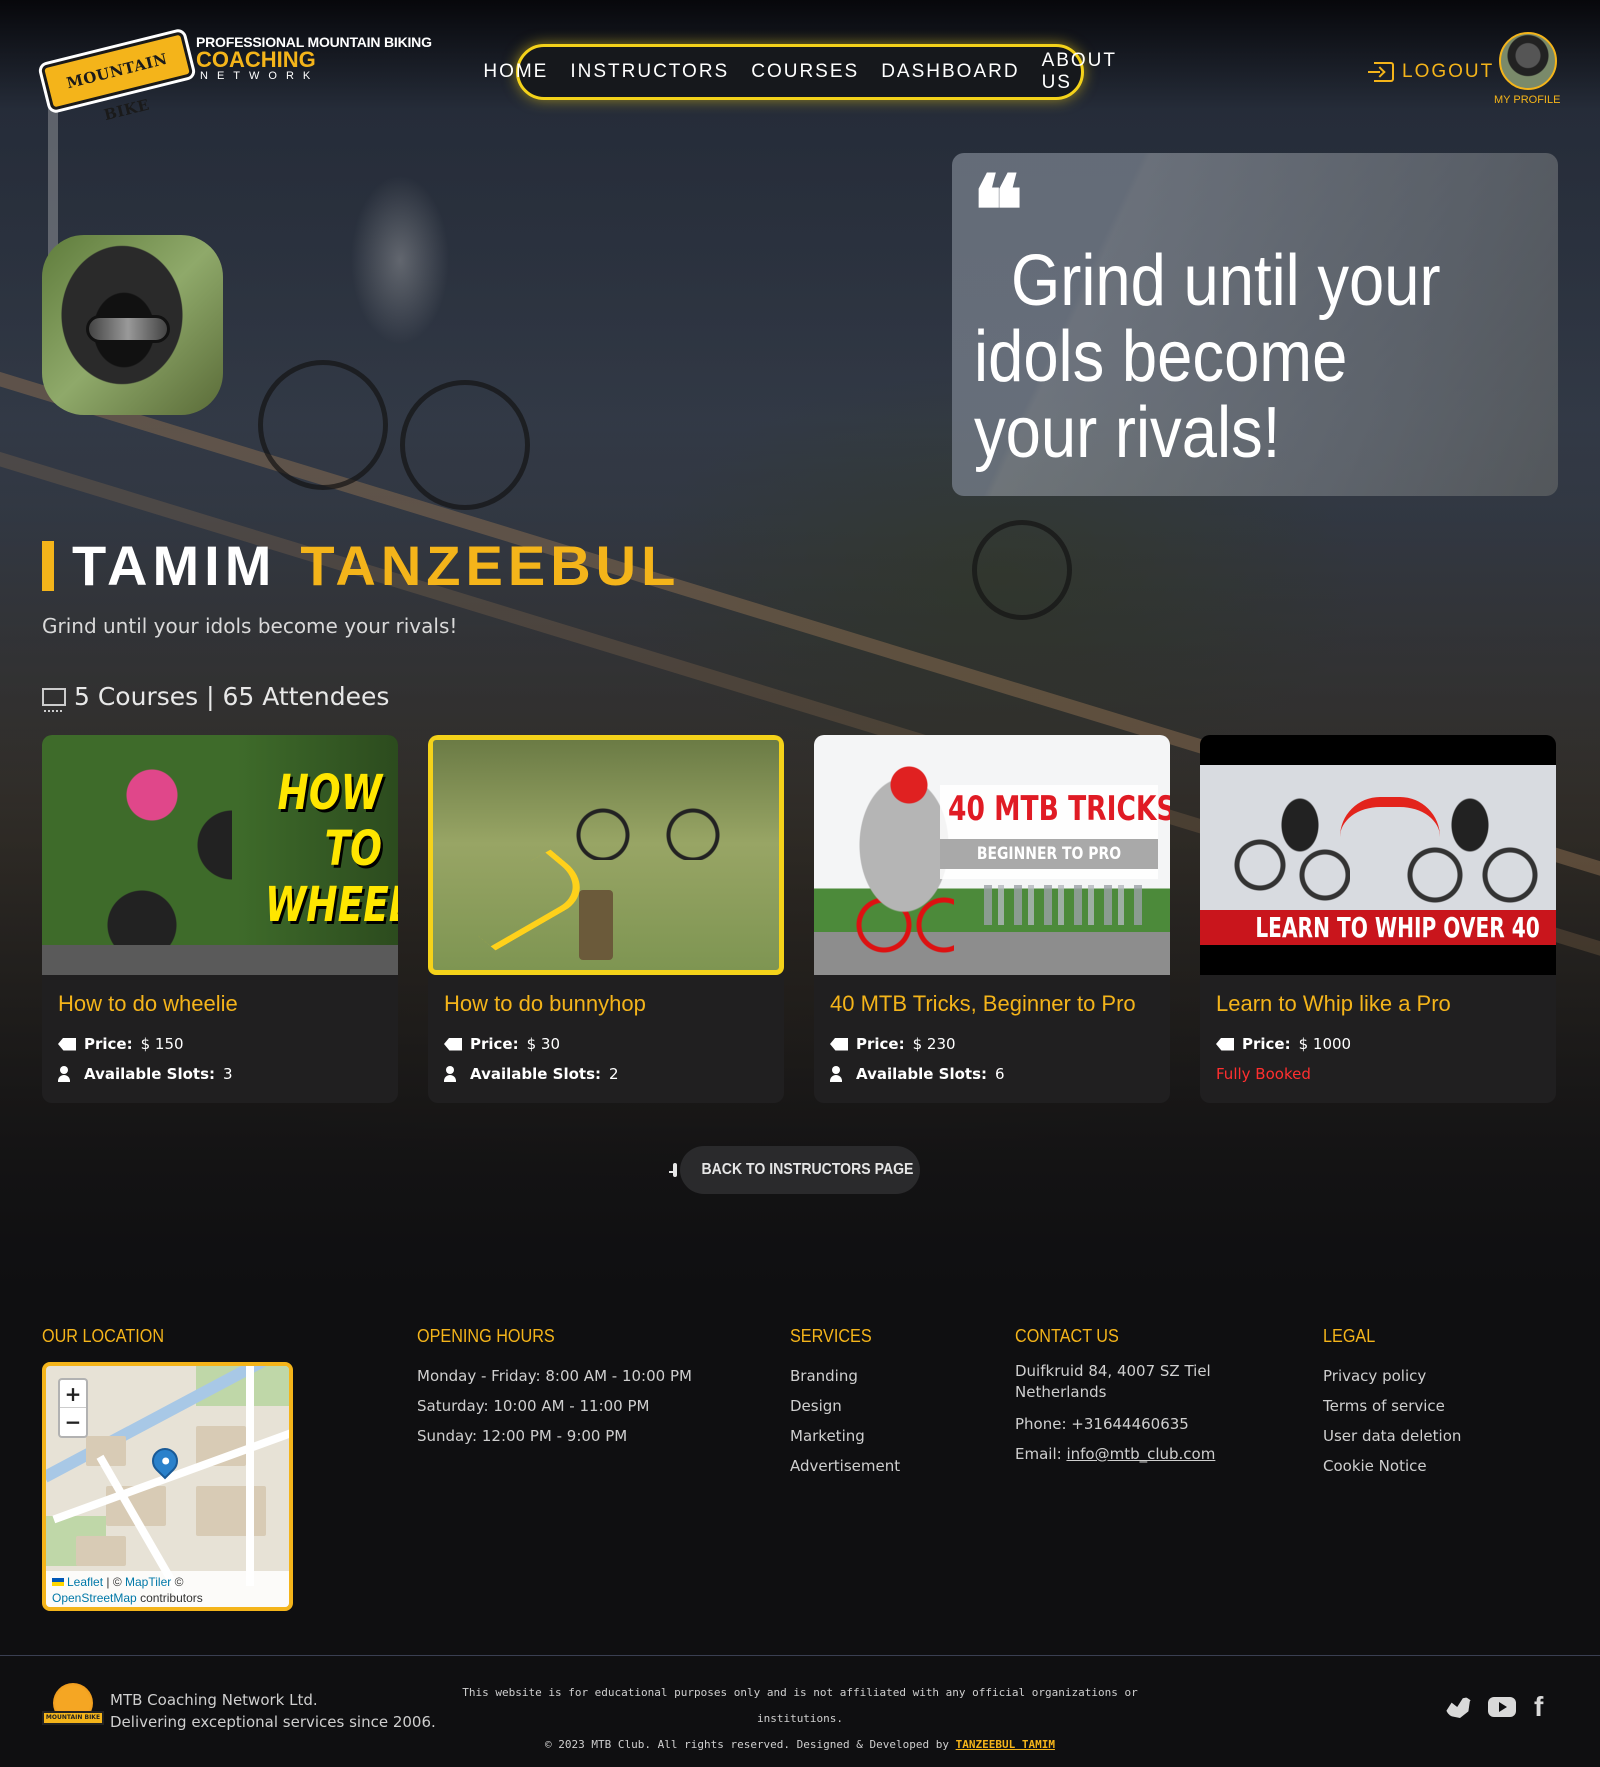 The height and width of the screenshot is (1767, 1600). Describe the element at coordinates (1378, 855) in the screenshot. I see `course-image: LEARN TO WHIP OVER 40` at that location.